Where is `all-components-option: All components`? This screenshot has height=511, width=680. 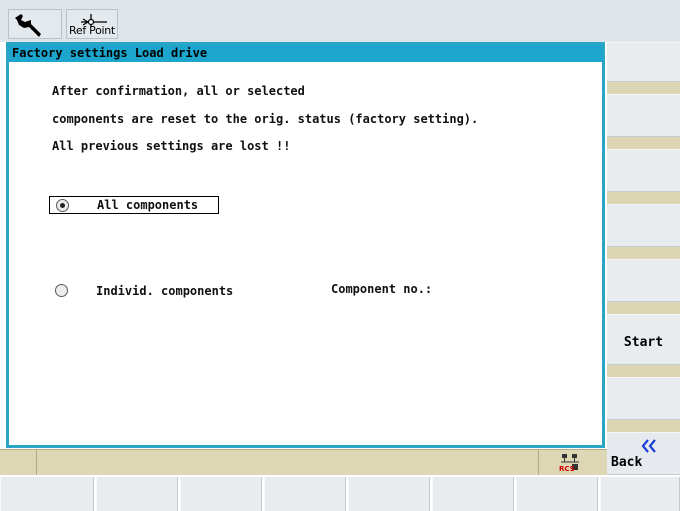
all-components-option: All components is located at coordinates (134, 205).